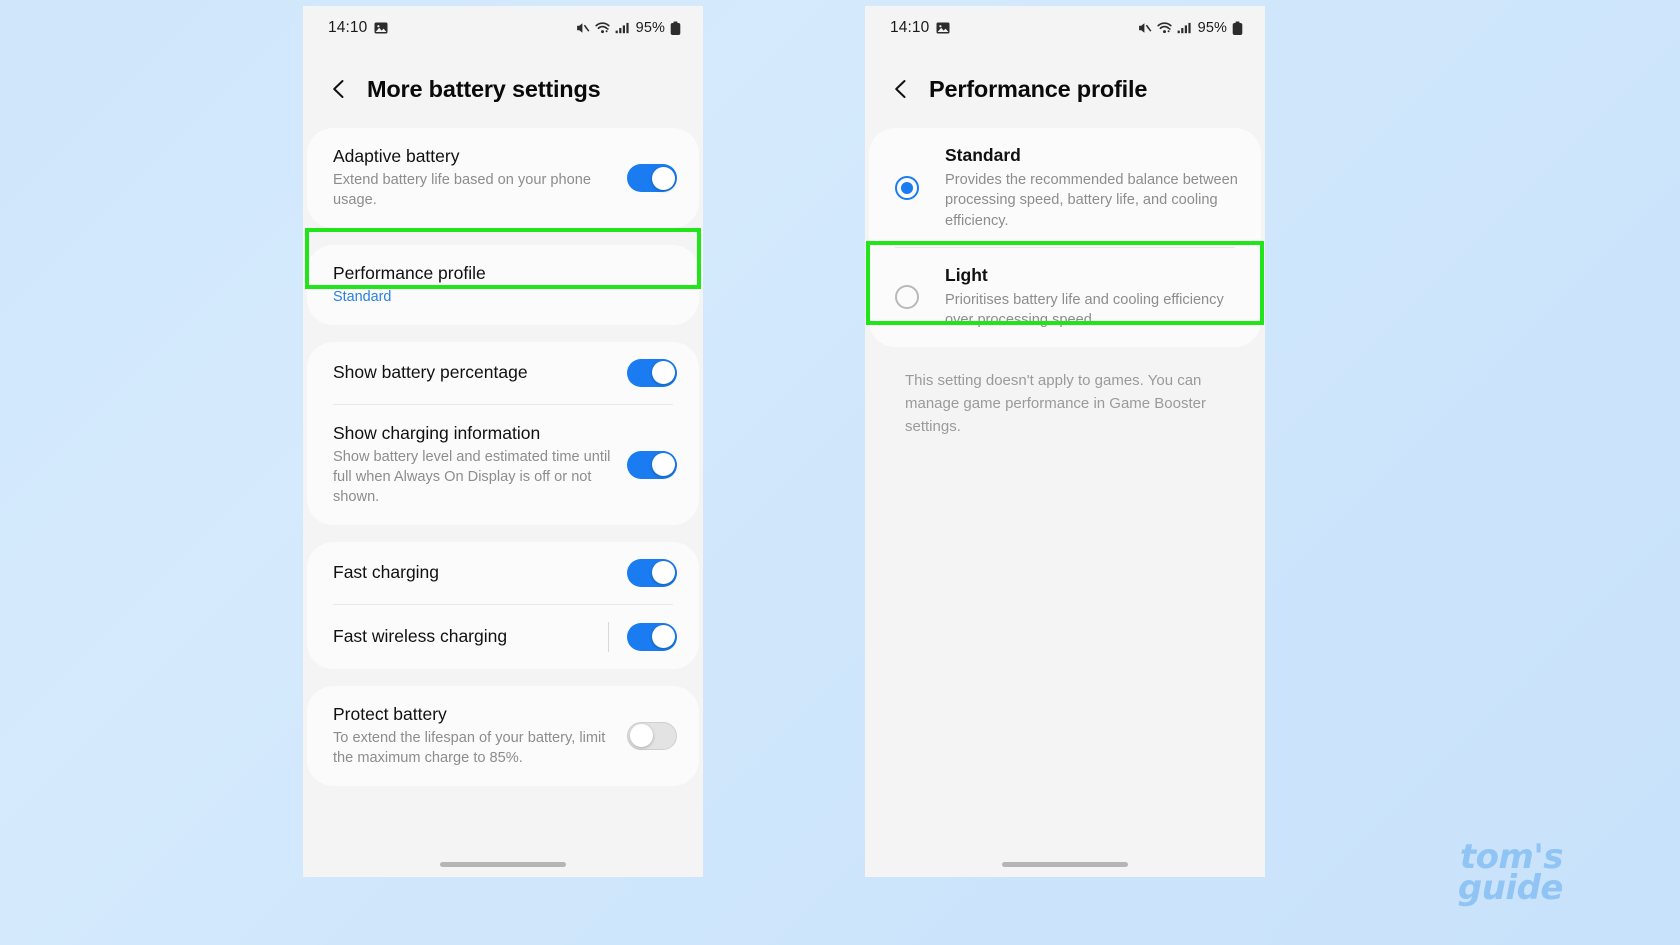 The width and height of the screenshot is (1680, 945). What do you see at coordinates (390, 713) in the screenshot?
I see `row-title: Protect battery` at bounding box center [390, 713].